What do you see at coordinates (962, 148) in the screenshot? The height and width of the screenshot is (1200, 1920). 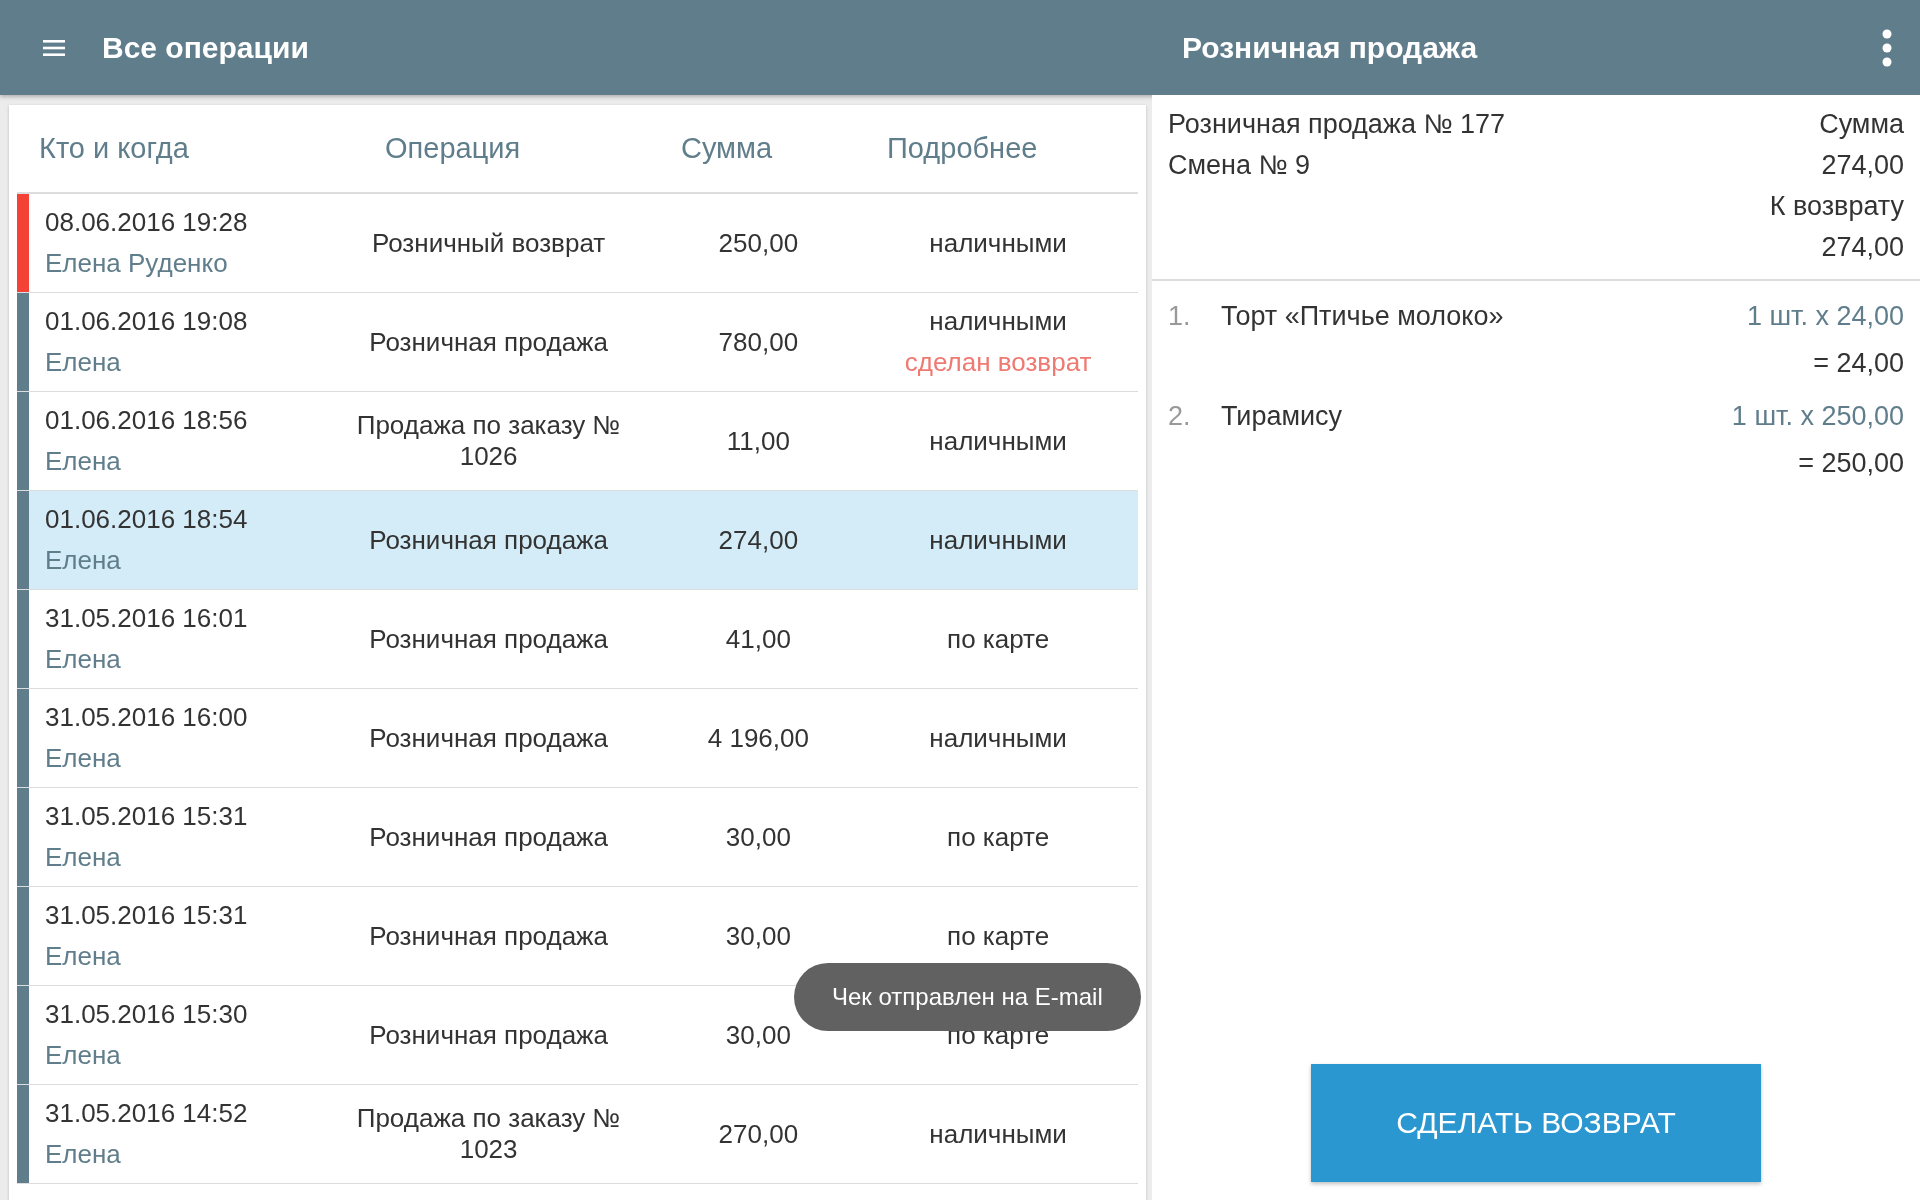 I see `column-header: Подробнее` at bounding box center [962, 148].